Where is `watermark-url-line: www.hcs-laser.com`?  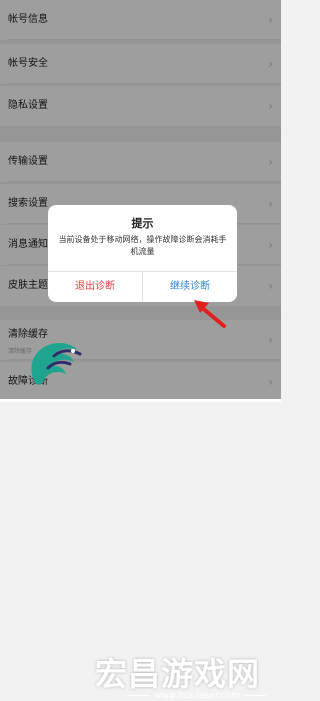
watermark-url-line: www.hcs-laser.com is located at coordinates (197, 696).